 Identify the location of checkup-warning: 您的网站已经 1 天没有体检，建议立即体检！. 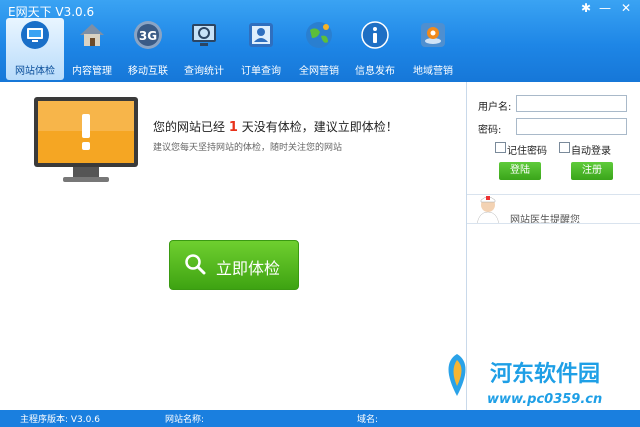
(275, 127).